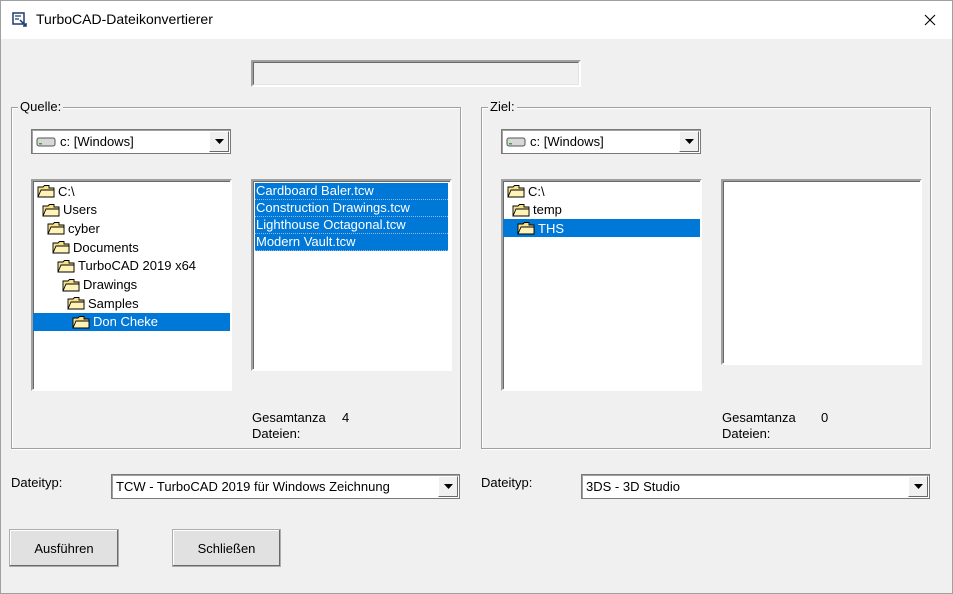 The image size is (953, 594). Describe the element at coordinates (64, 548) in the screenshot. I see `execute-button: Ausführen` at that location.